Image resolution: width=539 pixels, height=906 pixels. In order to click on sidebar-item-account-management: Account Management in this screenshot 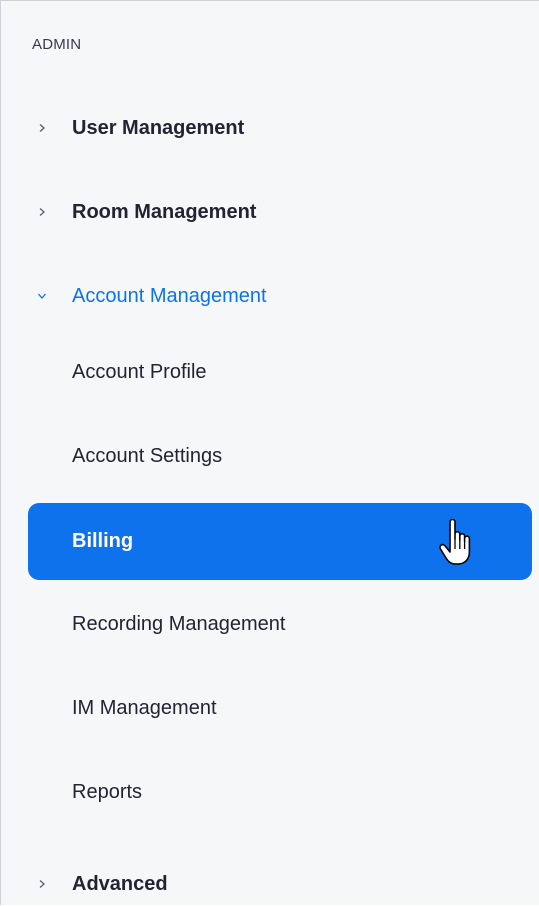, I will do `click(270, 296)`.